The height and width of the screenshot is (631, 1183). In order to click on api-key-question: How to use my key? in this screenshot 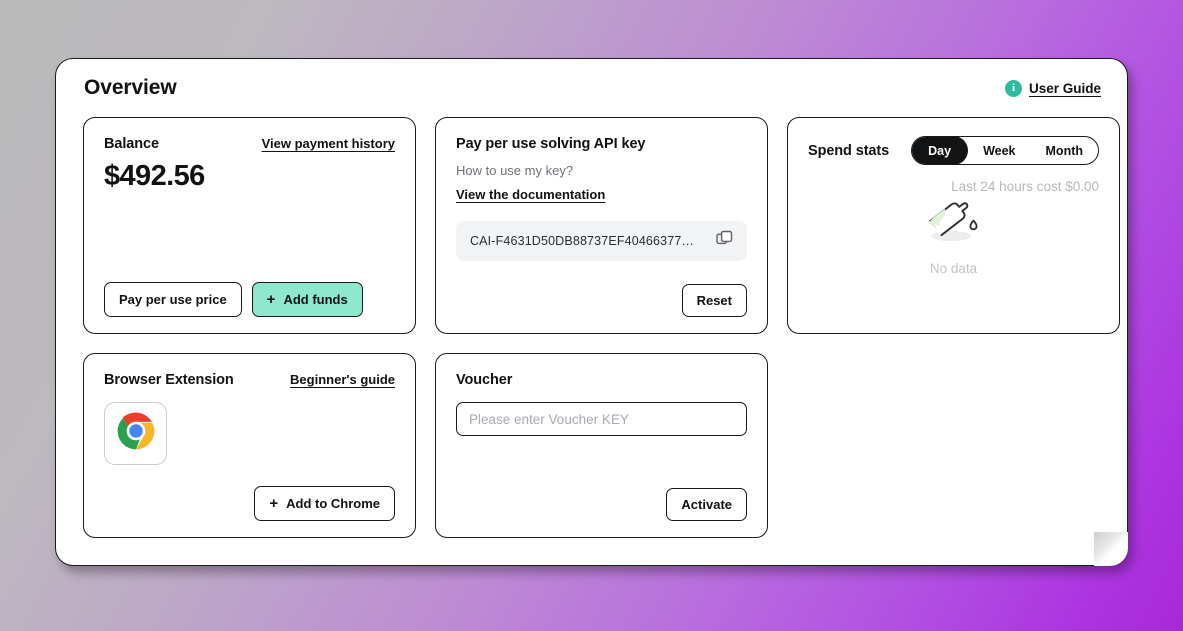, I will do `click(515, 170)`.